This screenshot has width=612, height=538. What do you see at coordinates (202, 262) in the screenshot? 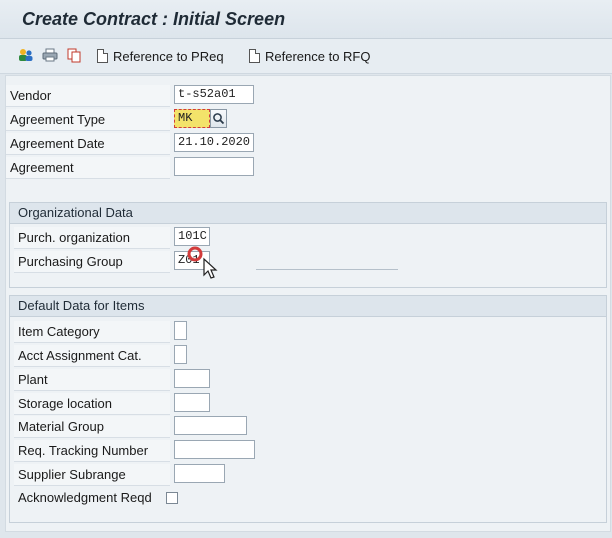
I see `mouse-cursor-icon` at bounding box center [202, 262].